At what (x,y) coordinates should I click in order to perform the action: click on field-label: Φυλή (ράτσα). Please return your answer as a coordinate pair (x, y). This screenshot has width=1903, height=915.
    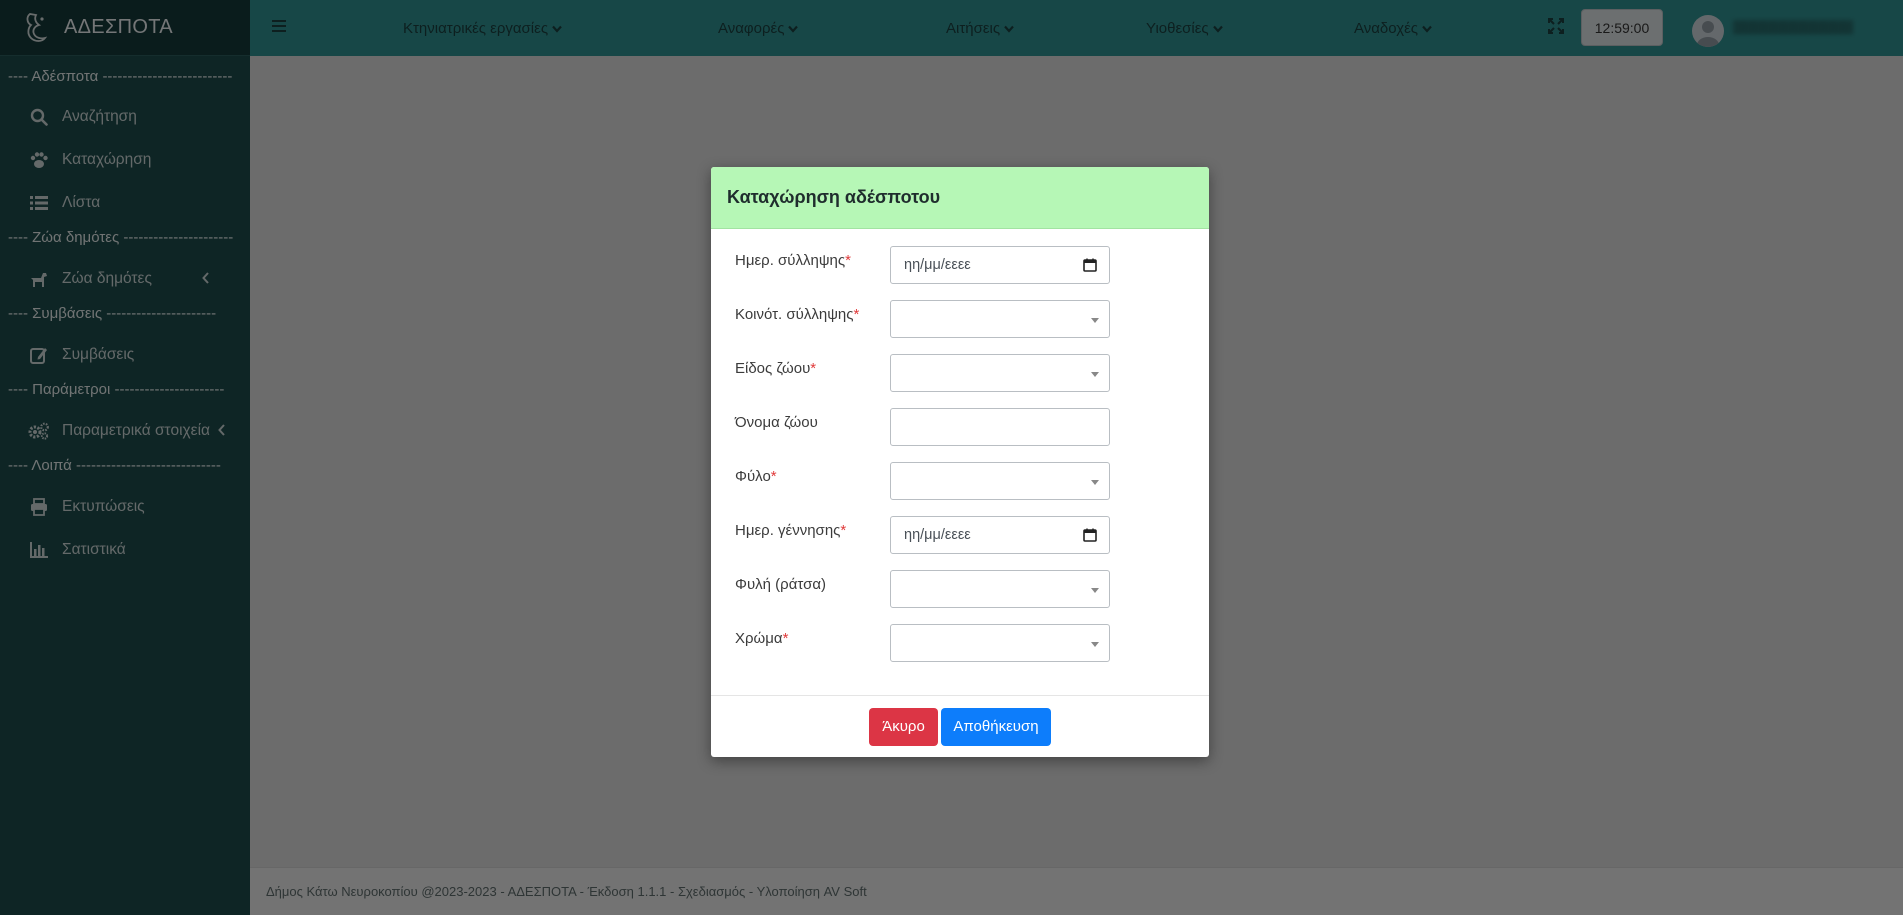
    Looking at the image, I should click on (781, 584).